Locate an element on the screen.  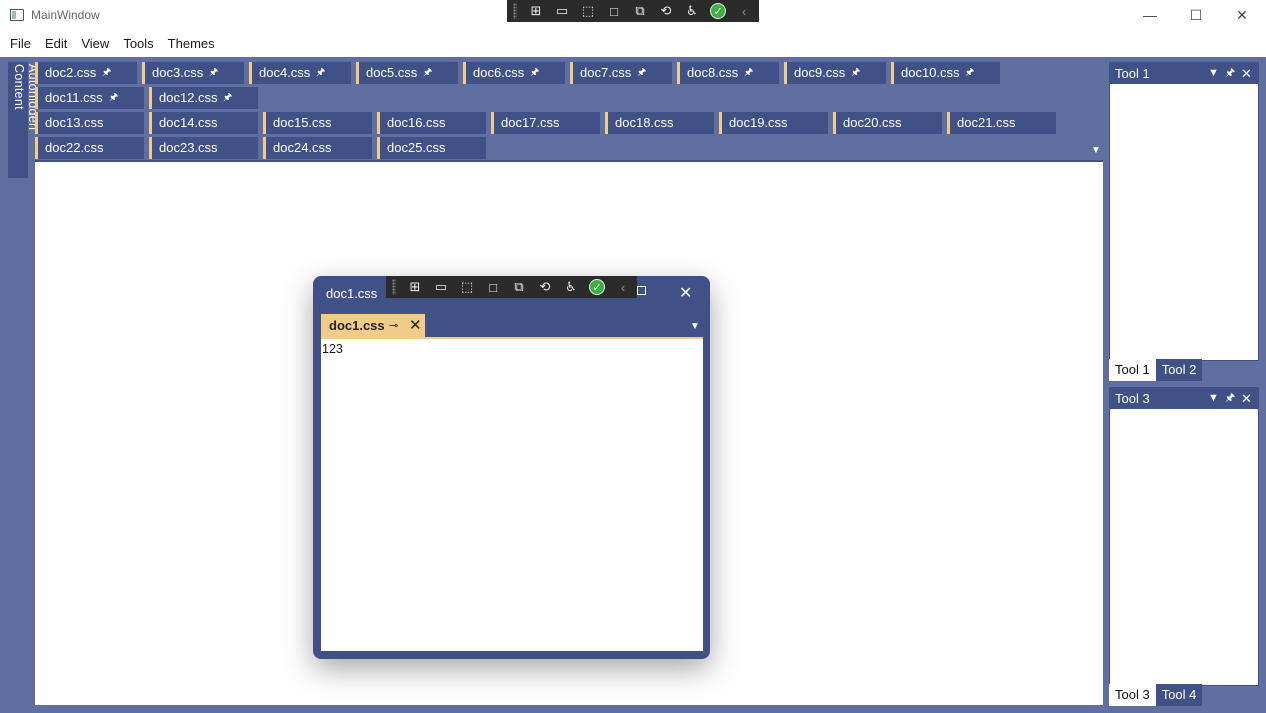
doc-tab: doc15.css is located at coordinates (317, 123).